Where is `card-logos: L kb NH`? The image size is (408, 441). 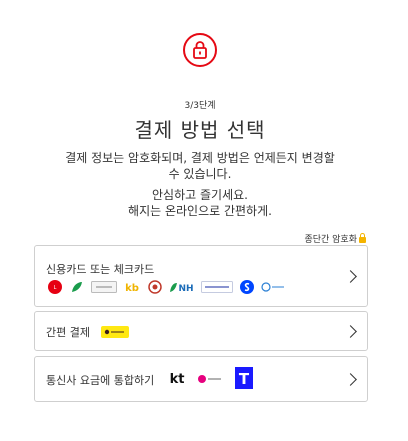
card-logos: L kb NH is located at coordinates (166, 287).